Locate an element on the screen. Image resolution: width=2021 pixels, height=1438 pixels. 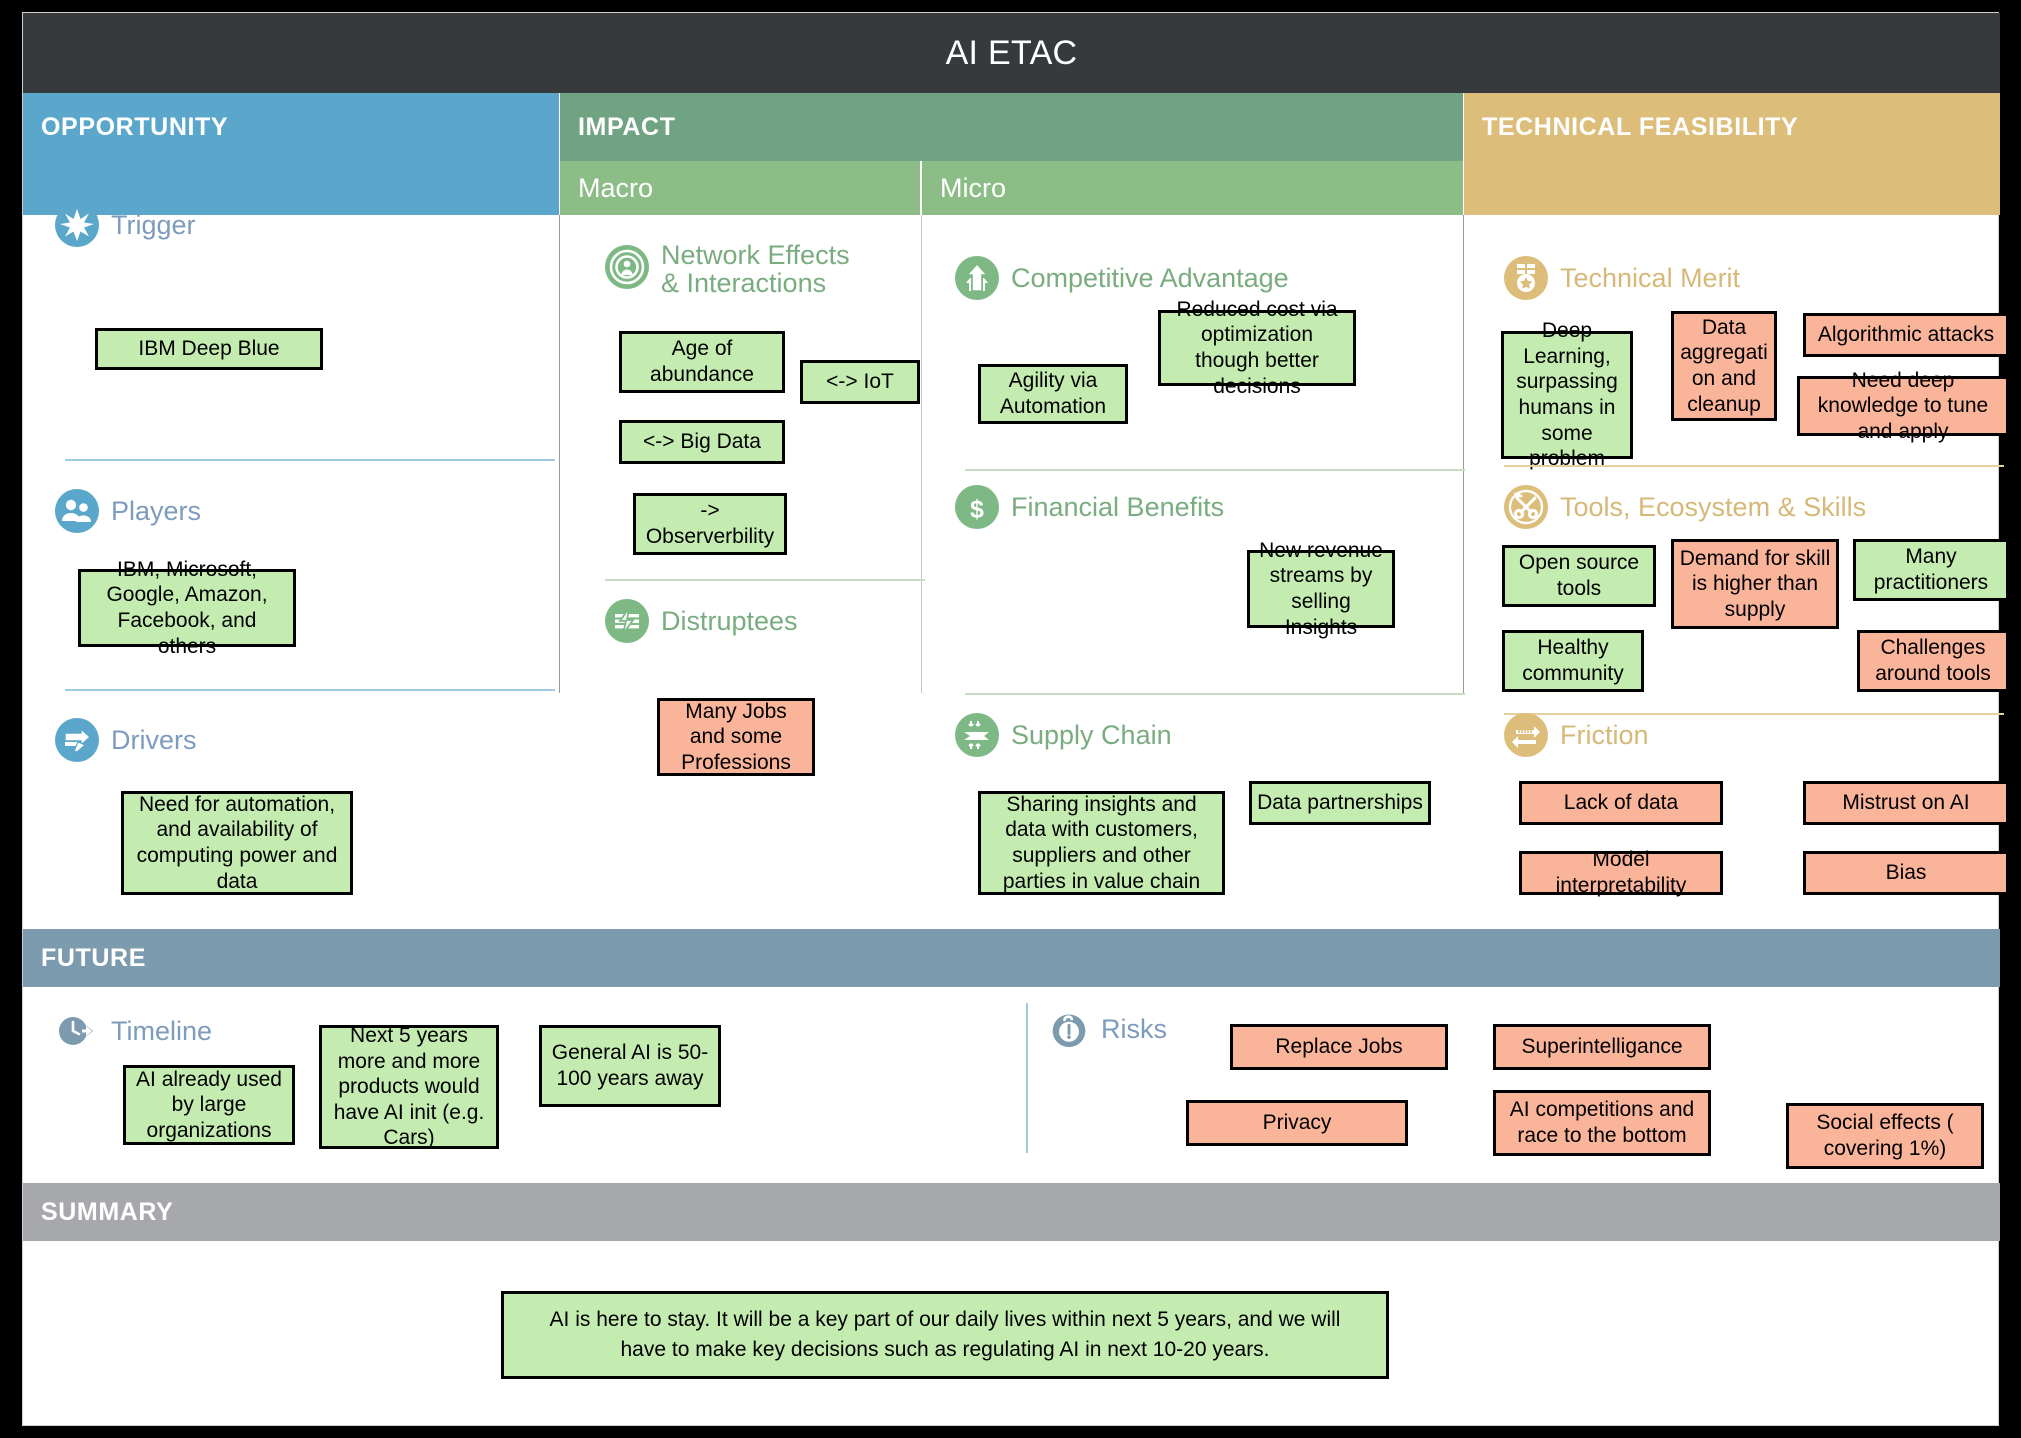
subcolumn-header-macro: Macro is located at coordinates (740, 188).